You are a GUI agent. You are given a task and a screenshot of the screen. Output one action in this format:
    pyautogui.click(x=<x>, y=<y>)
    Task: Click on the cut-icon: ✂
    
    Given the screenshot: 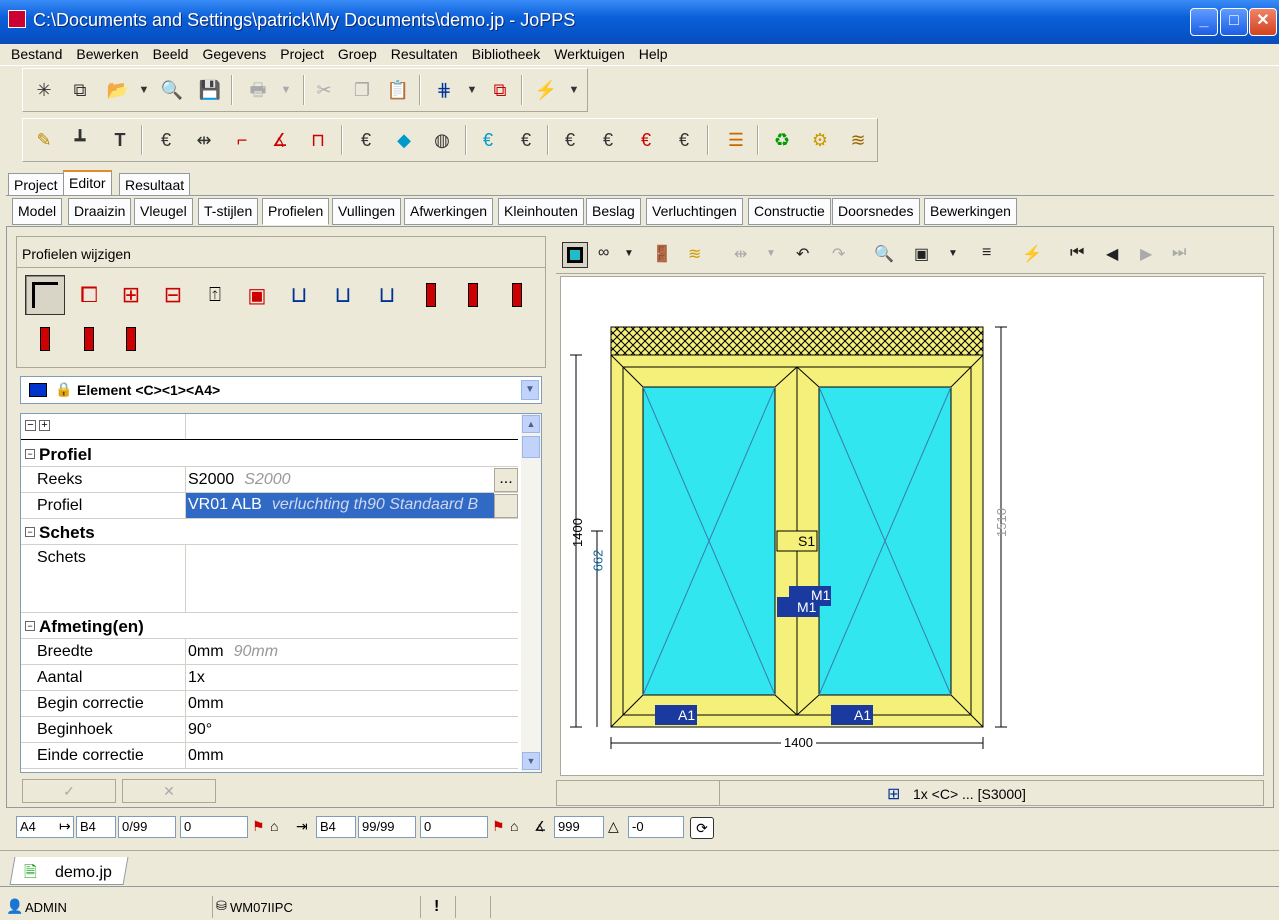 What is the action you would take?
    pyautogui.click(x=324, y=90)
    